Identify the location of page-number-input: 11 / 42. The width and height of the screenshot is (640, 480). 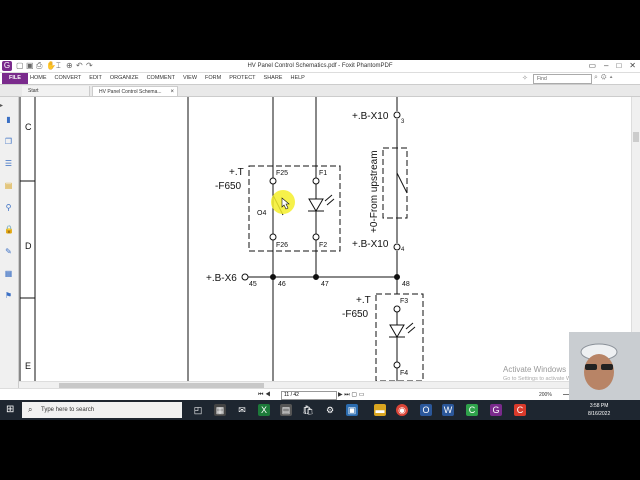
(309, 395).